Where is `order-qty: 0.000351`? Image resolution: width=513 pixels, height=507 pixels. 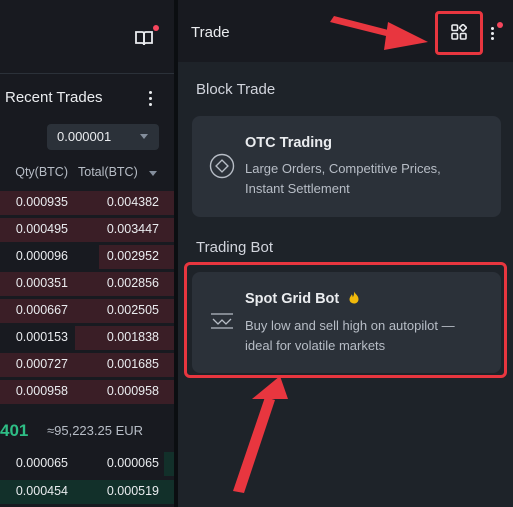
order-qty: 0.000351 is located at coordinates (41, 283).